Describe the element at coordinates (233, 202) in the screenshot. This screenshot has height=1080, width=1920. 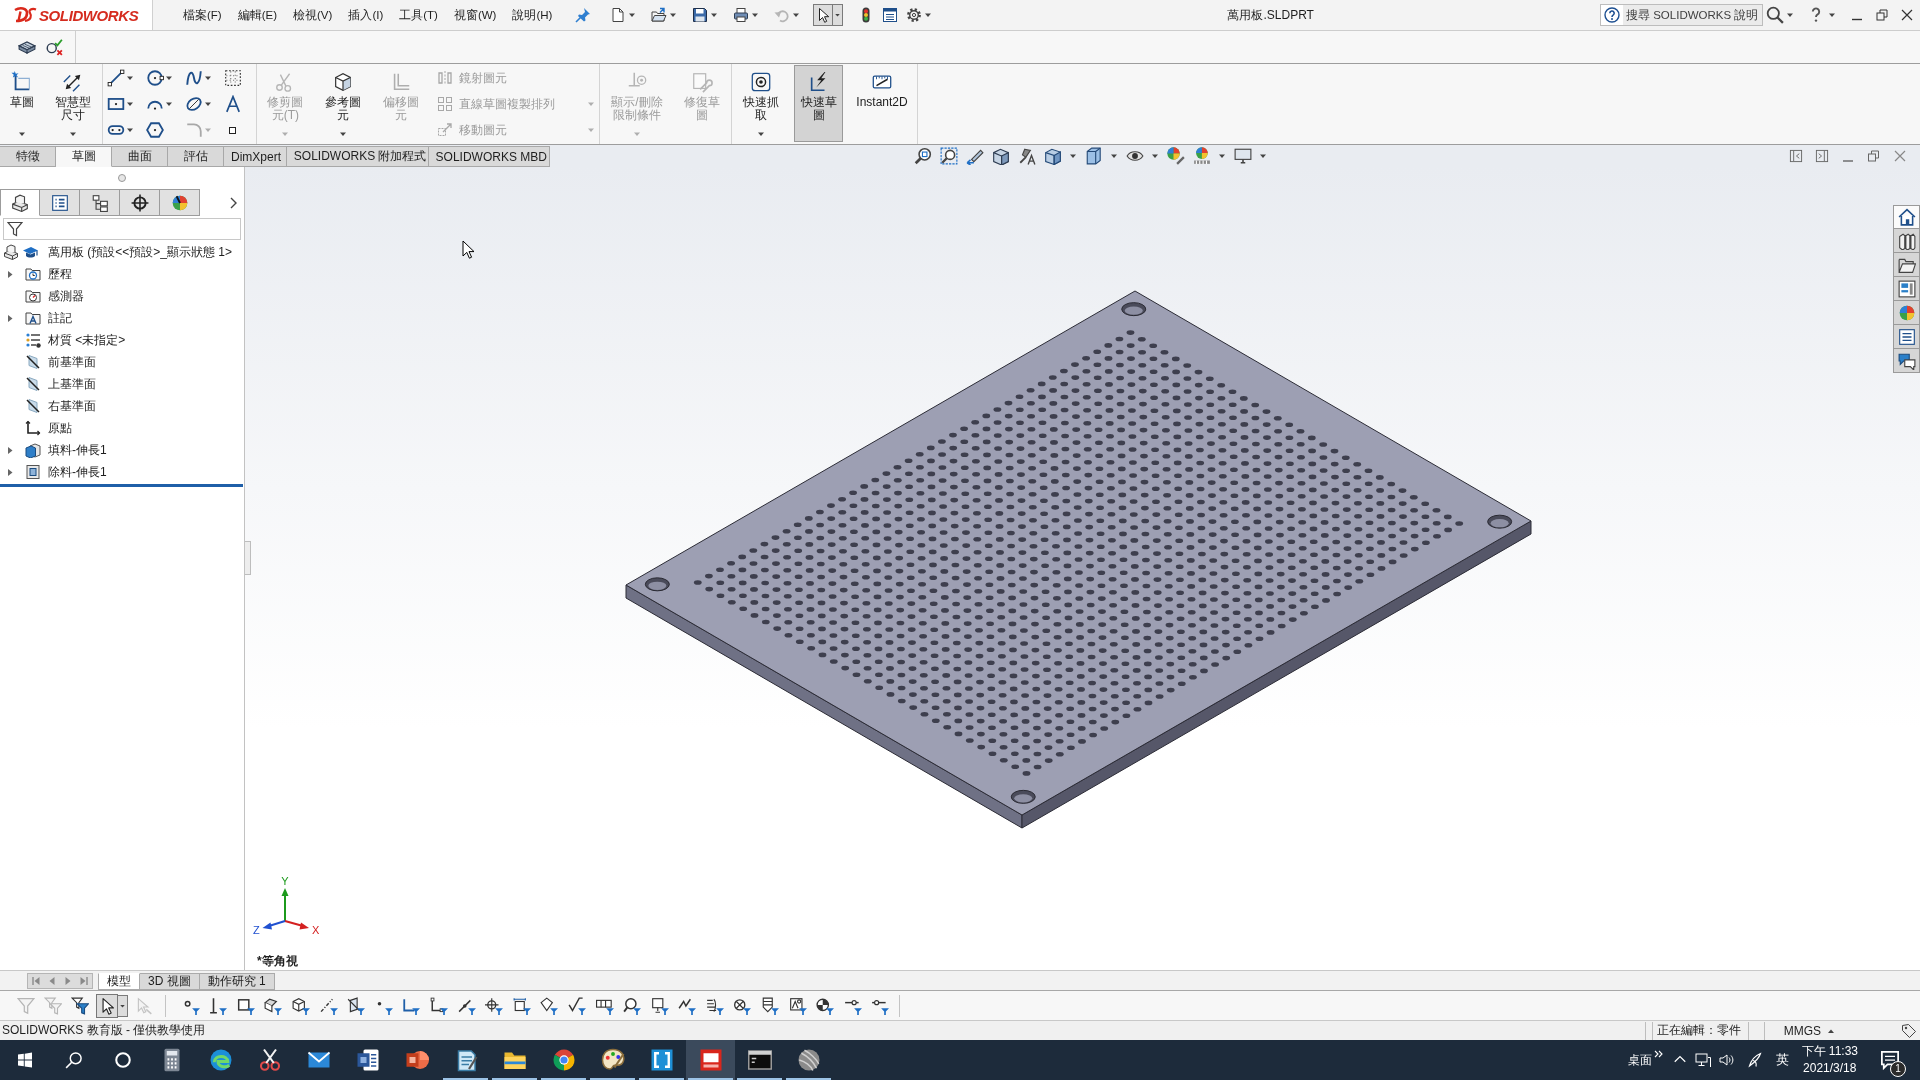
I see `chevron-right-icon` at that location.